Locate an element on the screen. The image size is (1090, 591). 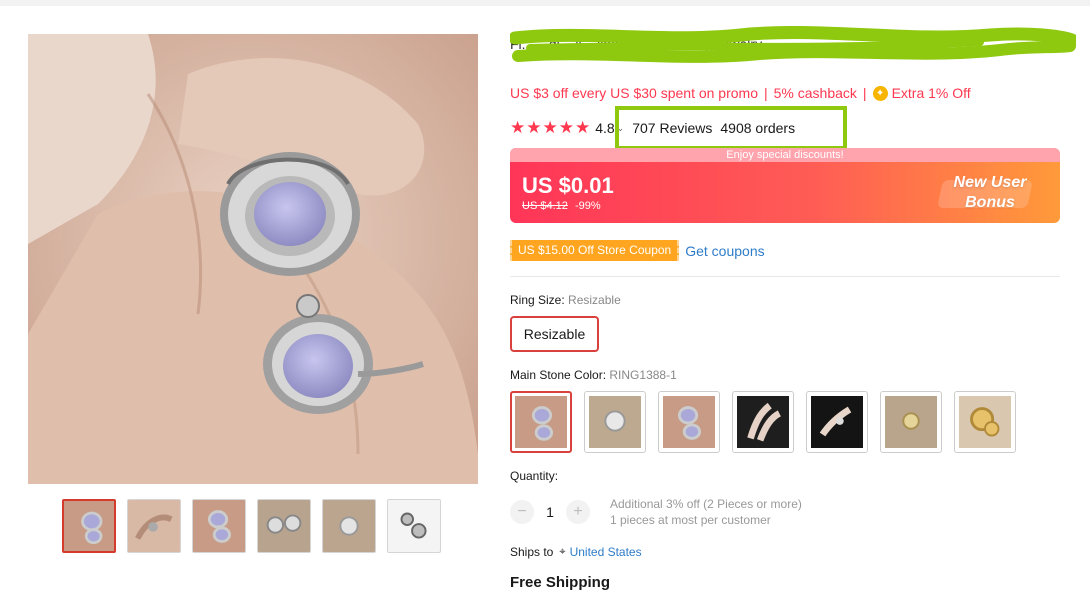
badge-line-1: New User is located at coordinates (990, 182).